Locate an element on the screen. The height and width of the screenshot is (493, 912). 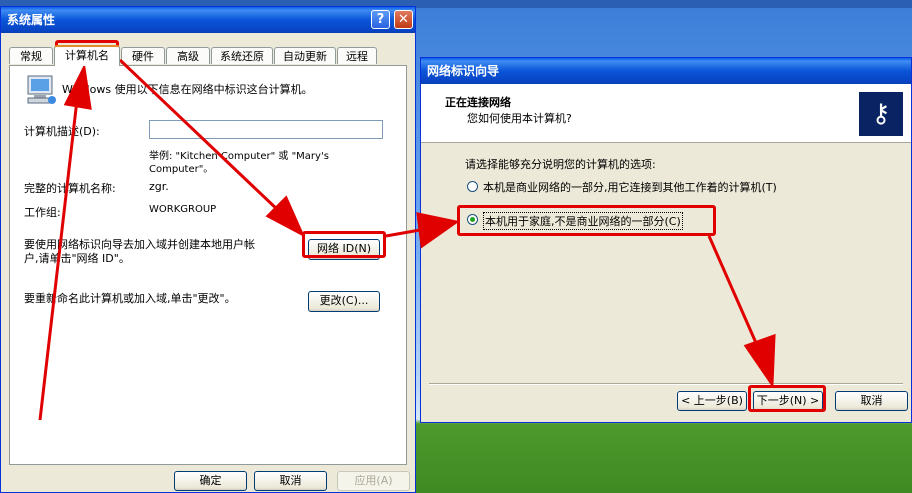
arrow-tab-to-network-id is located at coordinates (212, 148).